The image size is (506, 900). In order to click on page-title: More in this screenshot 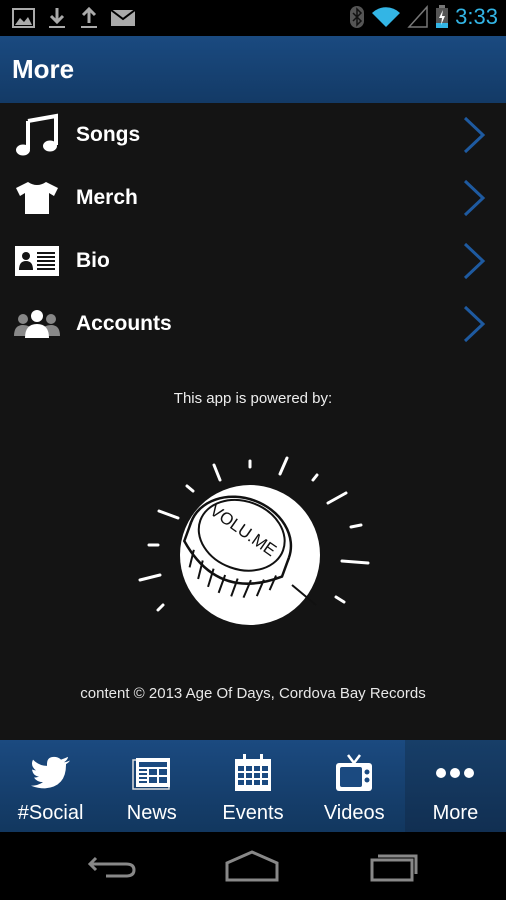, I will do `click(43, 69)`.